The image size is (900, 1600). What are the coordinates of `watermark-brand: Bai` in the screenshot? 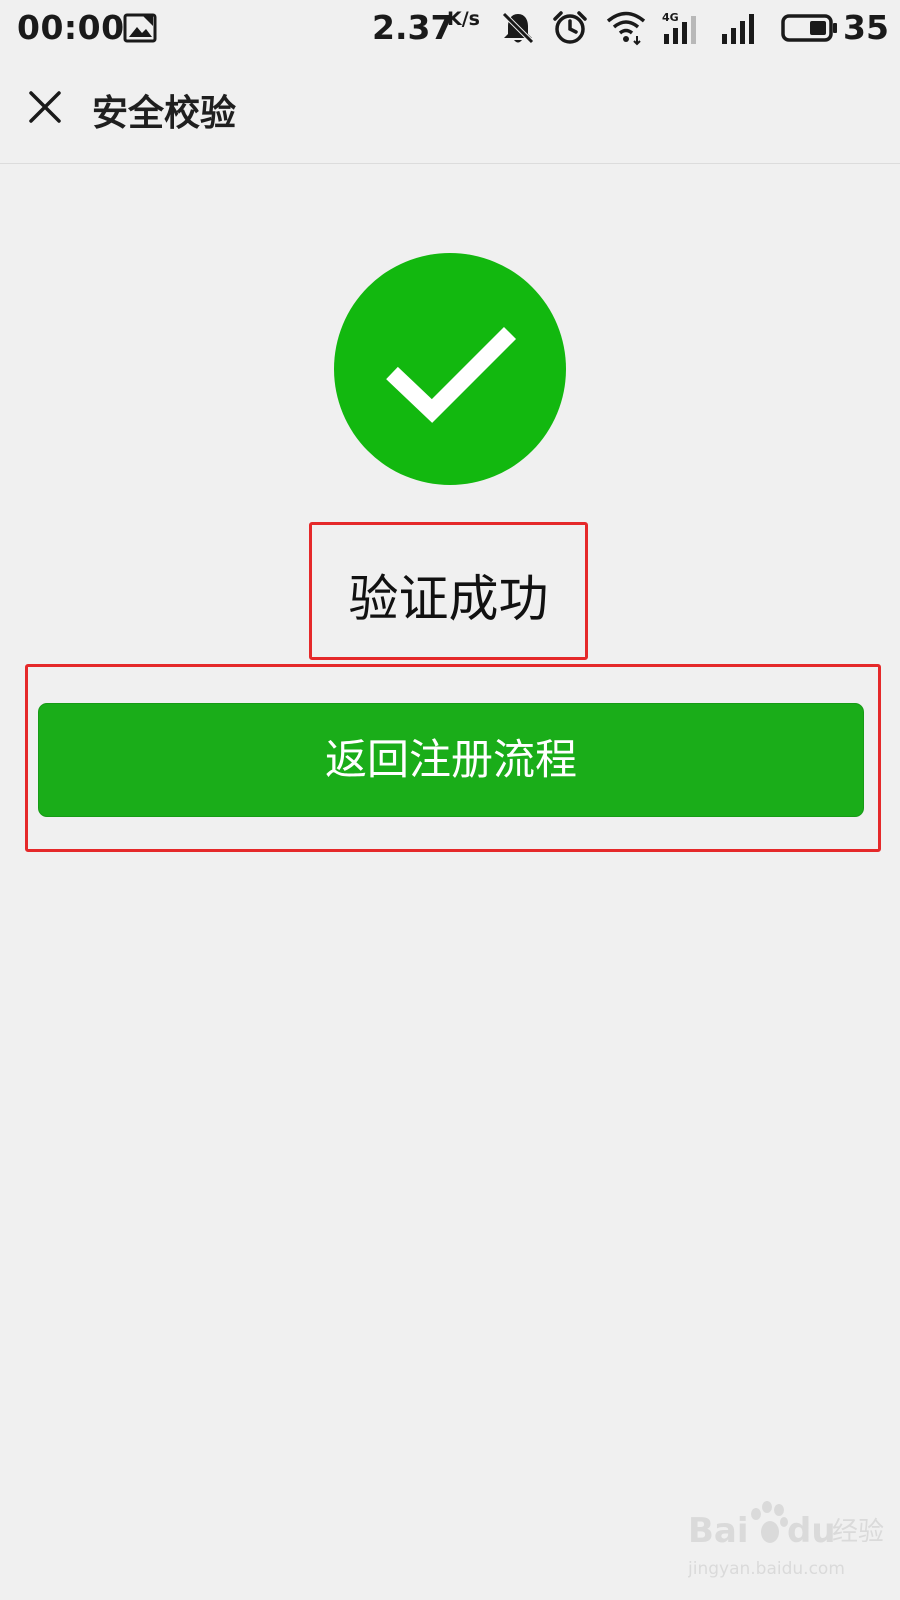 It's located at (718, 1531).